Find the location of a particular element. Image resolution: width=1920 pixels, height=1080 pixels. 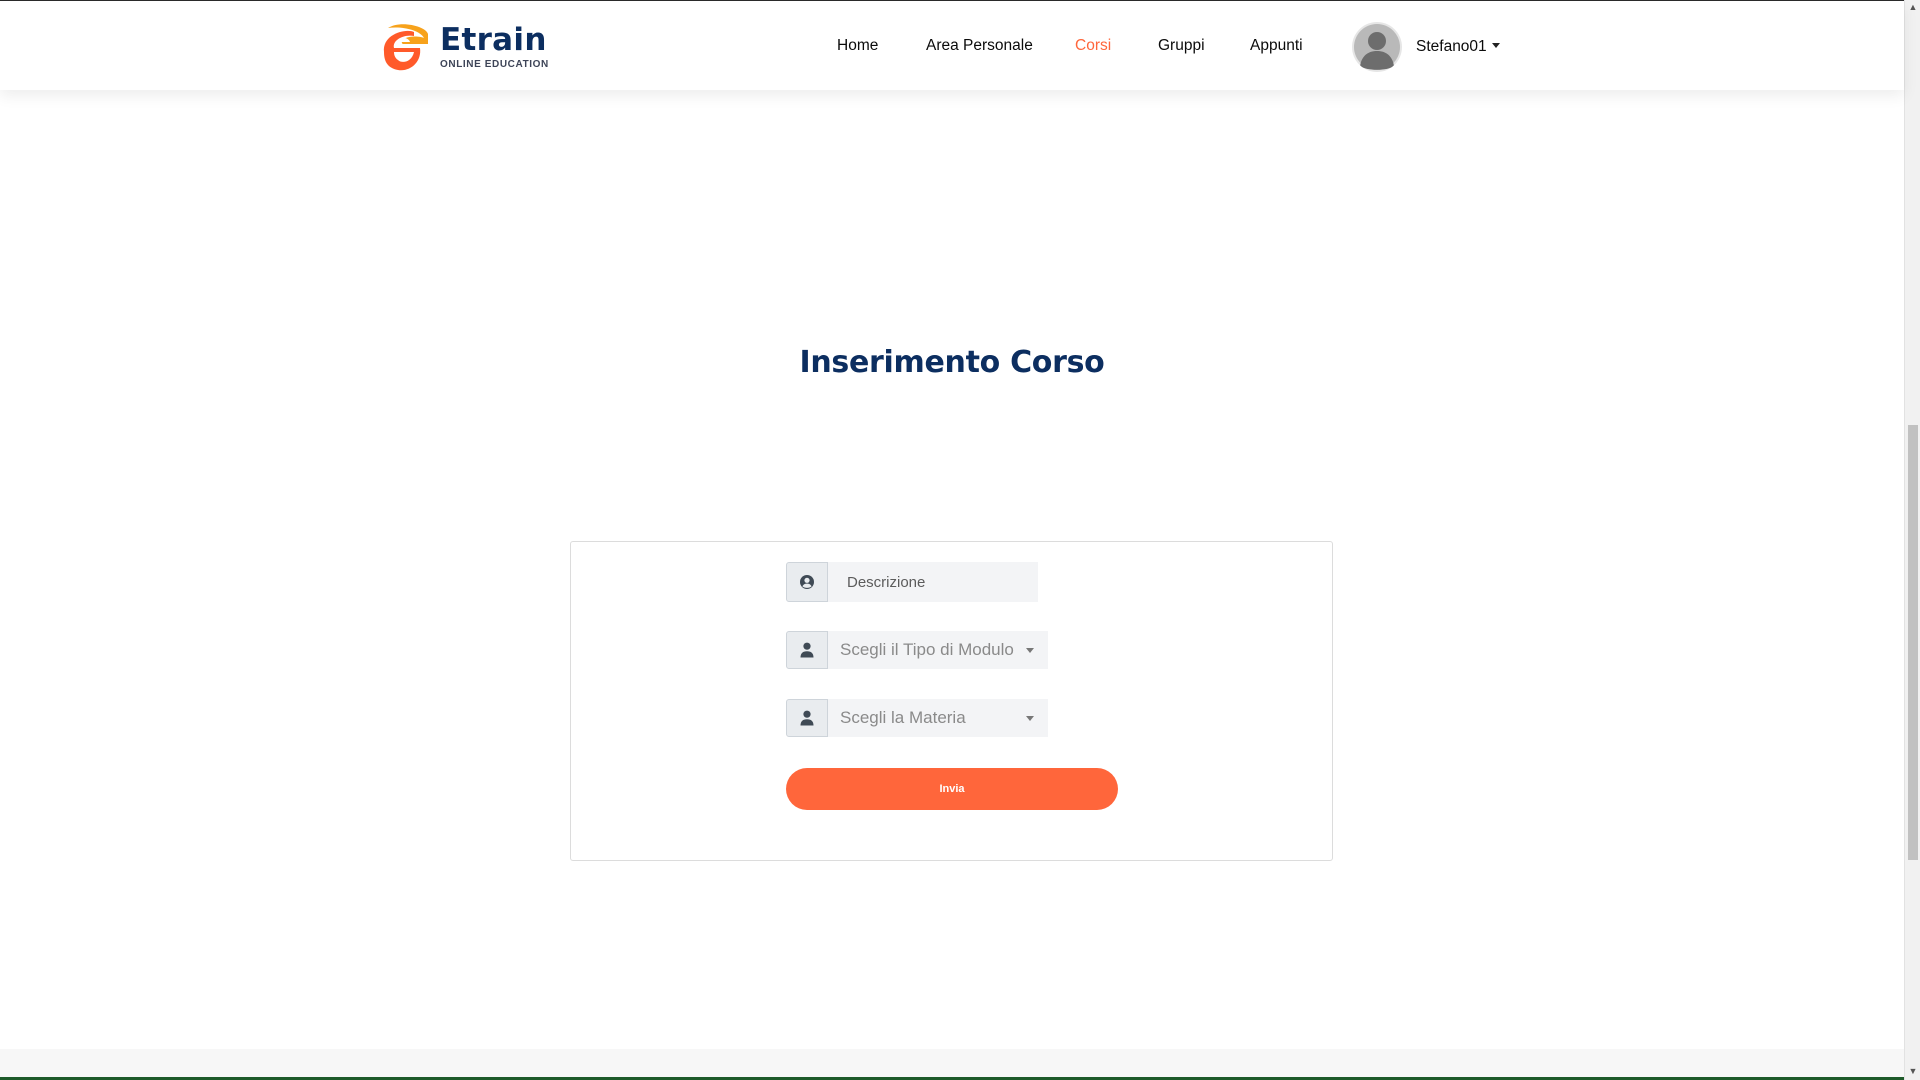

nav-item-appunti: Appunti is located at coordinates (1276, 46).